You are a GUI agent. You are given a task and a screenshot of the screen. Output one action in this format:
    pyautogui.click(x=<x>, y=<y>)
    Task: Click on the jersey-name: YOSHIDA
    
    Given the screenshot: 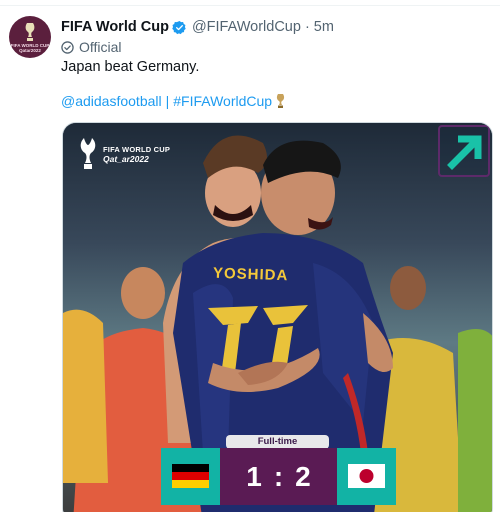 What is the action you would take?
    pyautogui.click(x=250, y=274)
    